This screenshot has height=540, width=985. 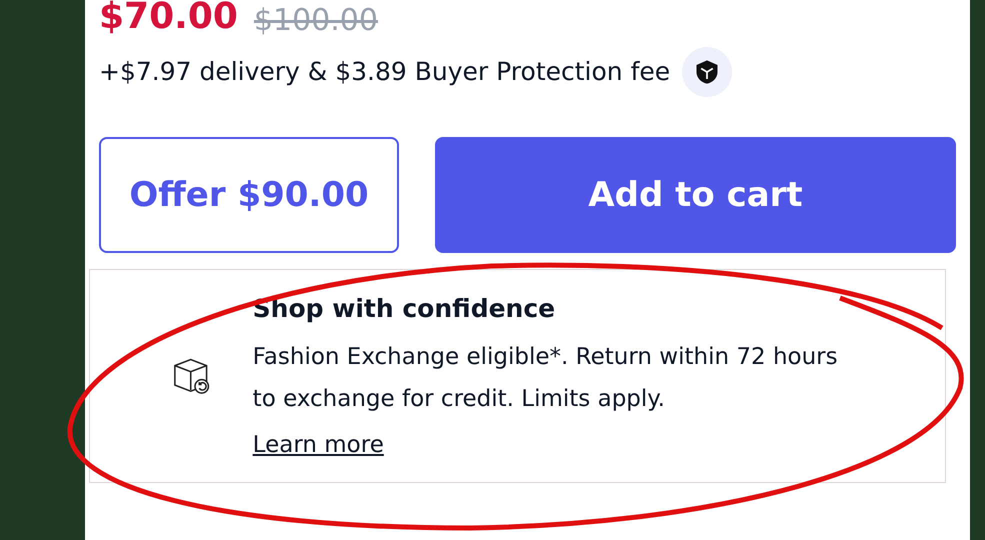 I want to click on offer-button: Offer $90.00, so click(x=249, y=195).